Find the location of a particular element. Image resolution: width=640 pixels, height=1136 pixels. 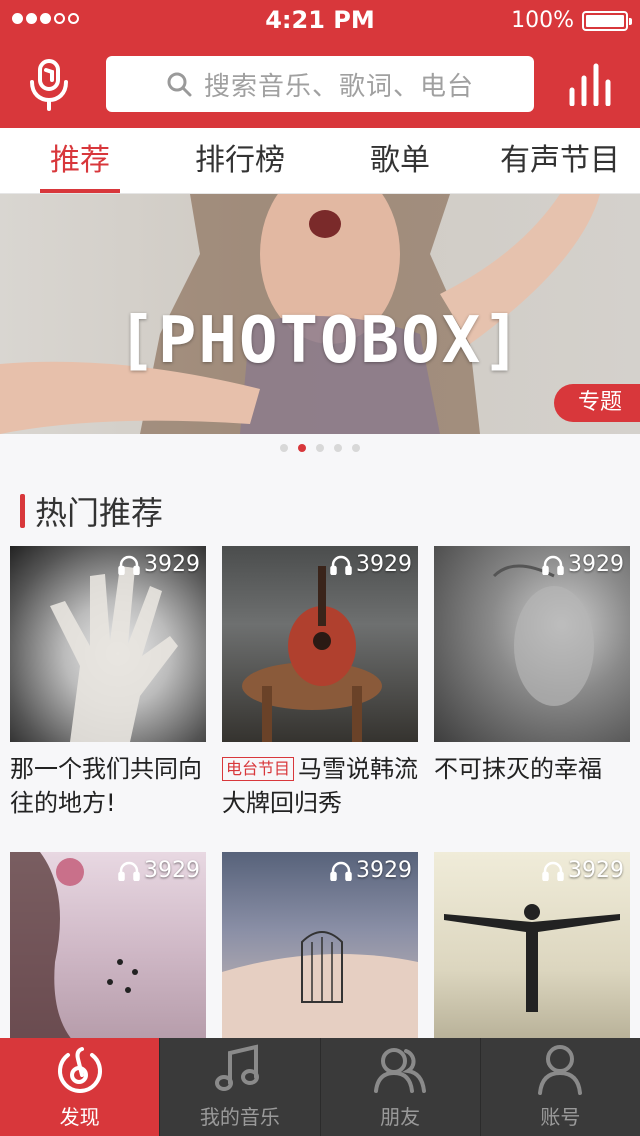

banner-topic-badge: 专题 is located at coordinates (596, 403).